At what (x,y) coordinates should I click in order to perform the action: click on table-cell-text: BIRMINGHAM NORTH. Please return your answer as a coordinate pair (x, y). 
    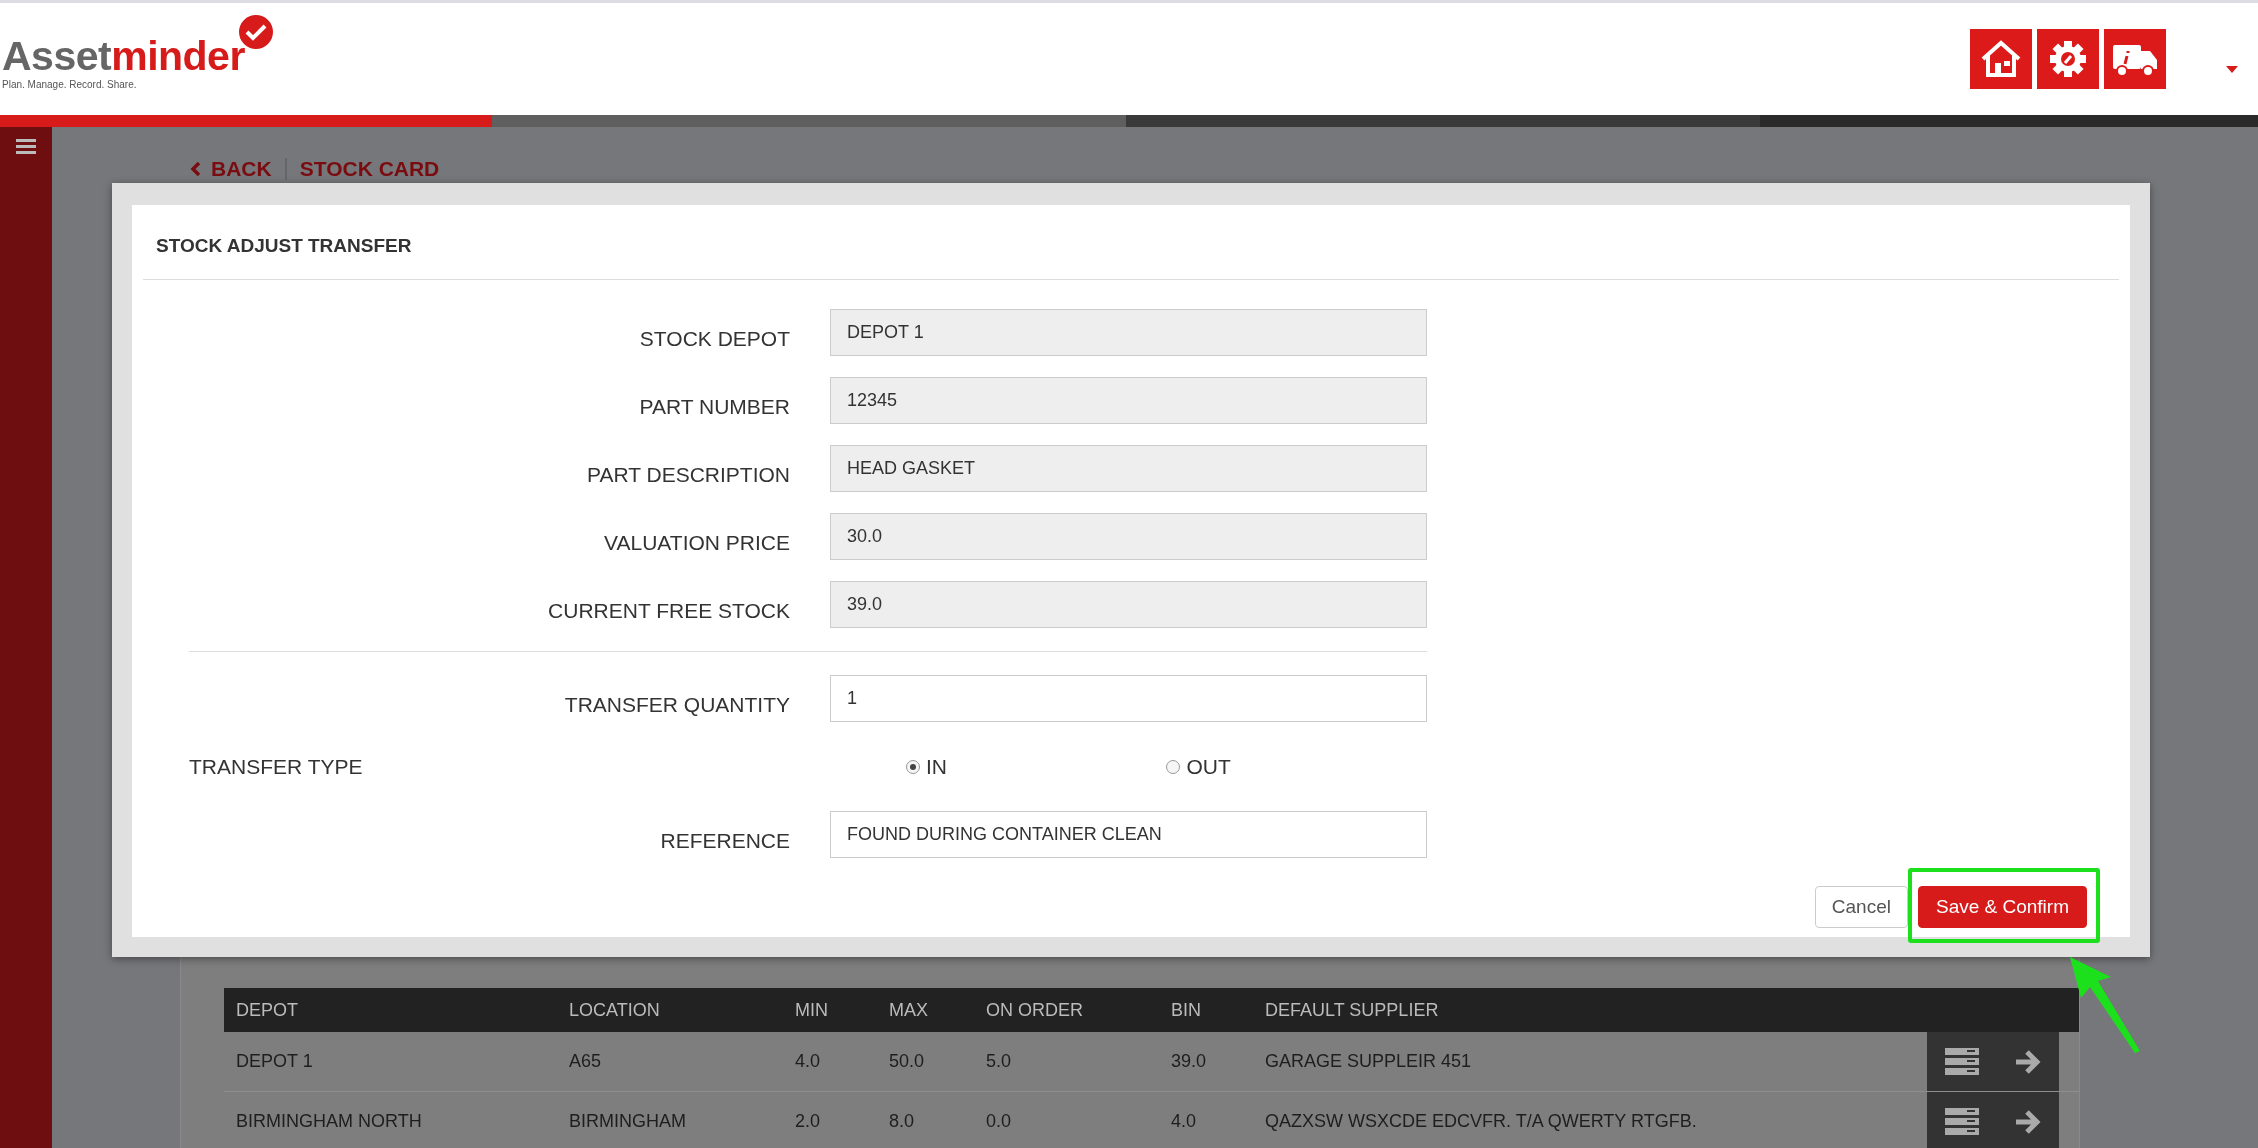
    Looking at the image, I should click on (329, 1121).